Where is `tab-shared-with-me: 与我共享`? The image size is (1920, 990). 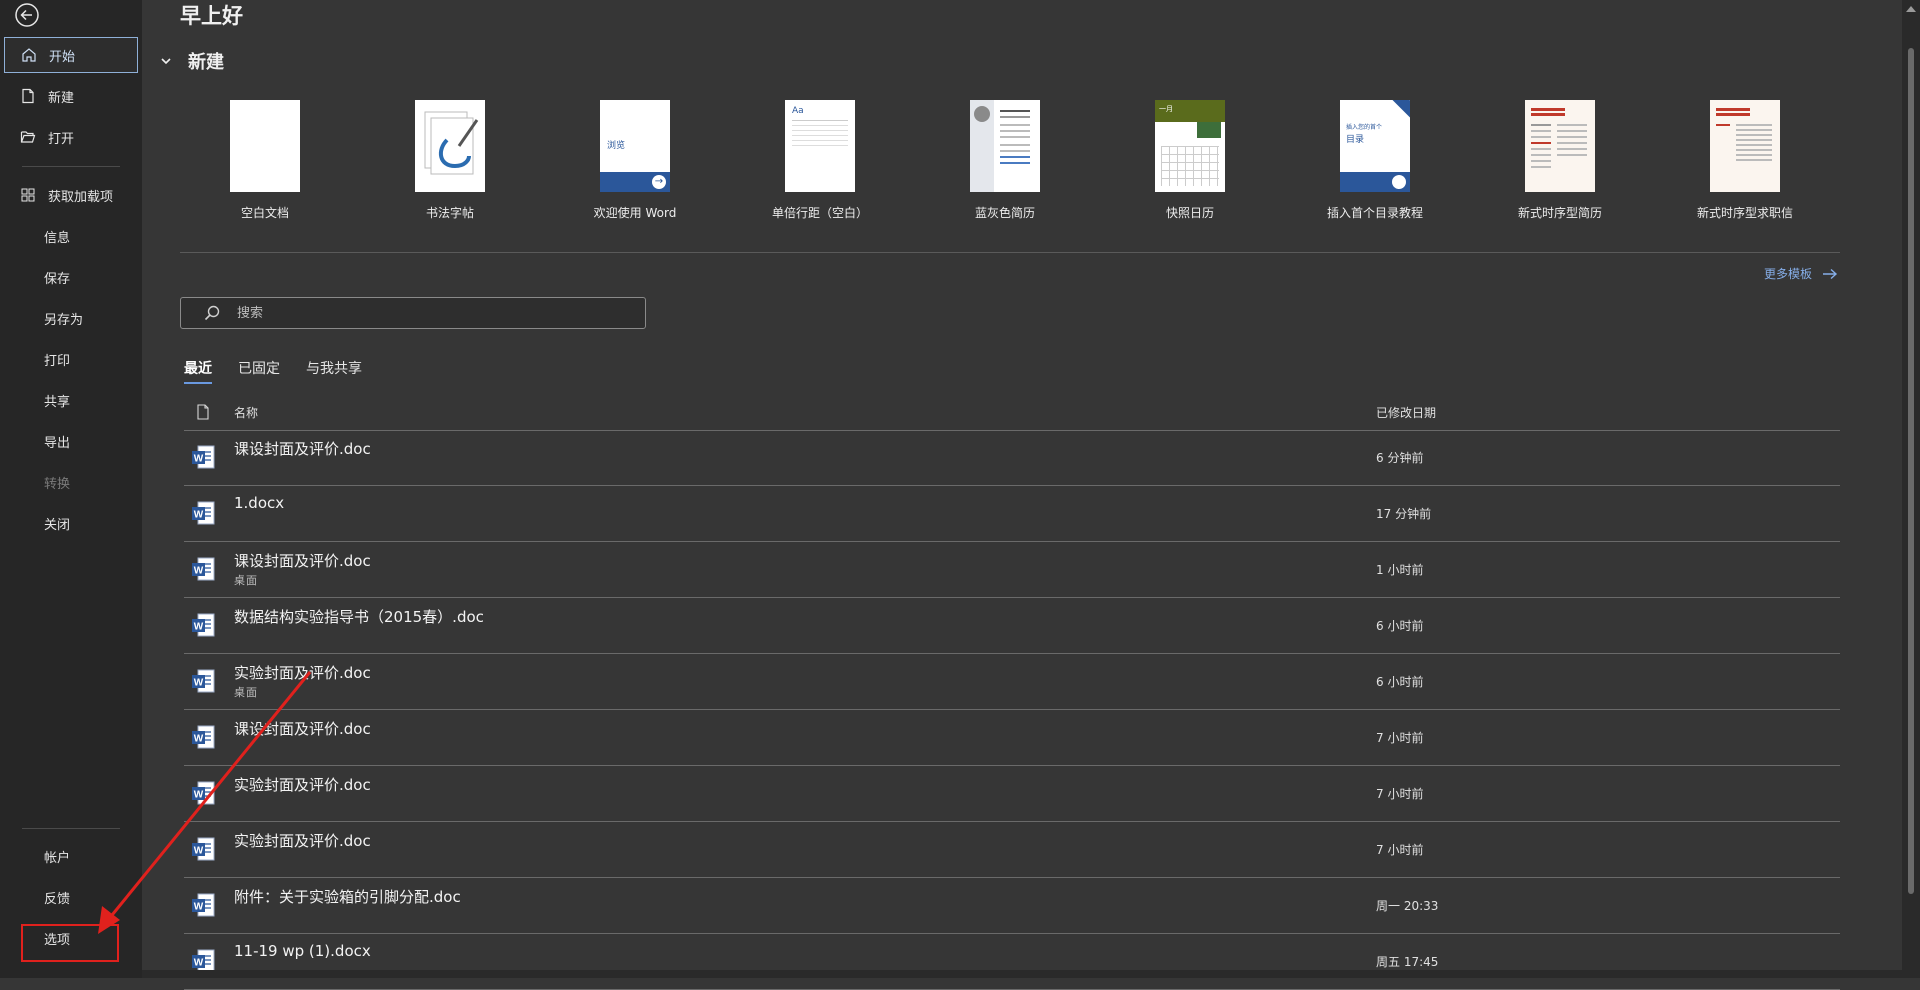
tab-shared-with-me: 与我共享 is located at coordinates (334, 371).